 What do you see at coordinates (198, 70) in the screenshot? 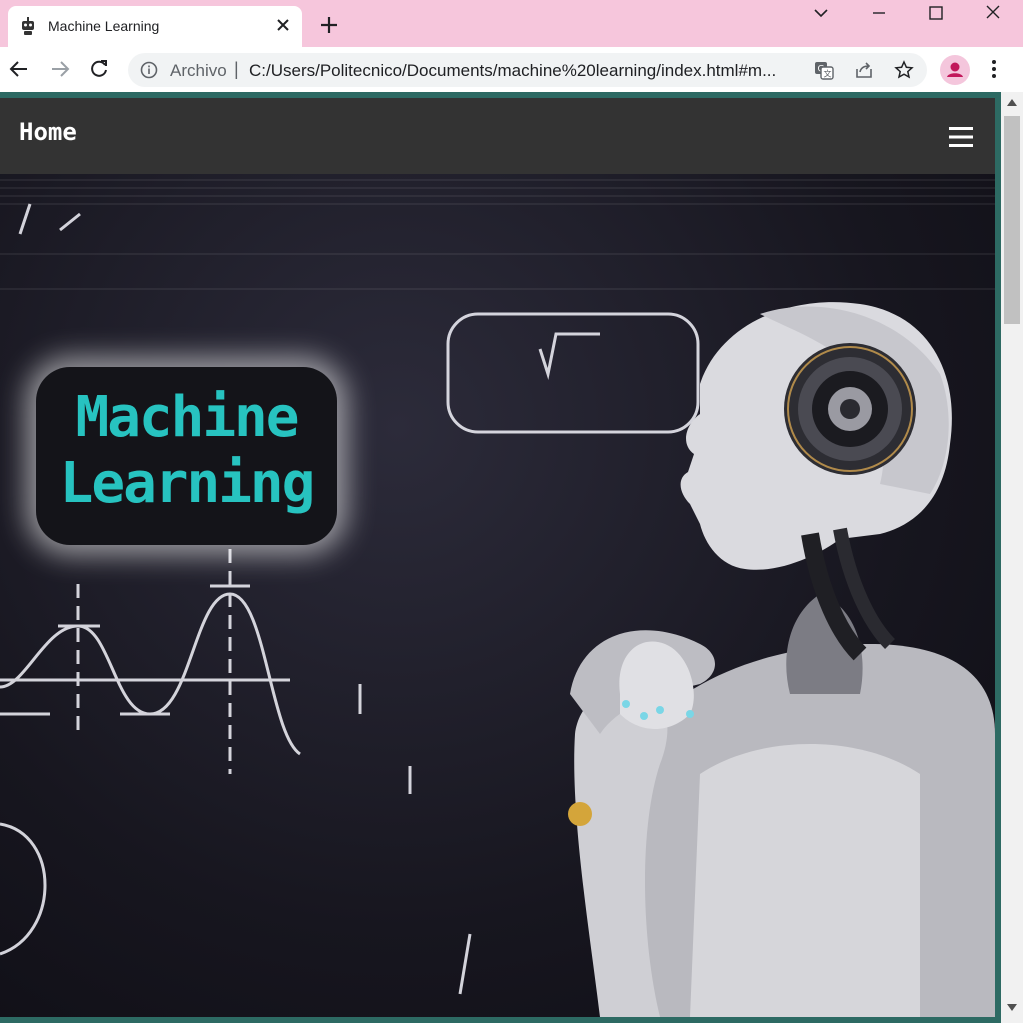
I see `site-info-label: Archivo` at bounding box center [198, 70].